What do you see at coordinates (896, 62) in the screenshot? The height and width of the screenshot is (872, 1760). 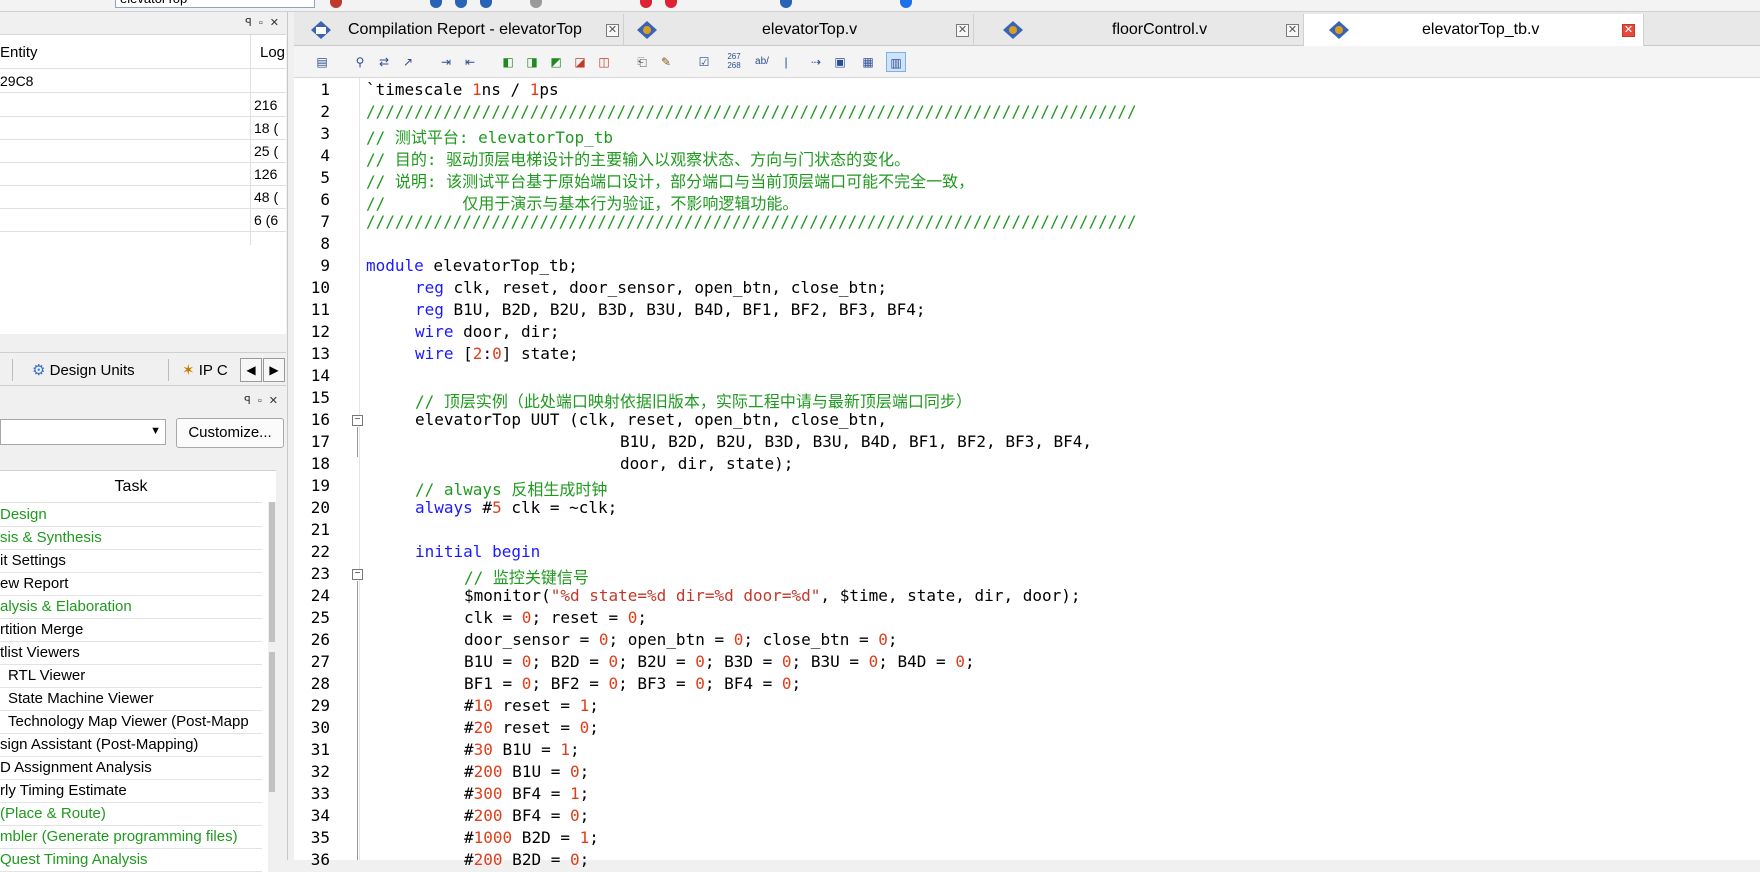 I see `whitespace-toggle-icon: ▥` at bounding box center [896, 62].